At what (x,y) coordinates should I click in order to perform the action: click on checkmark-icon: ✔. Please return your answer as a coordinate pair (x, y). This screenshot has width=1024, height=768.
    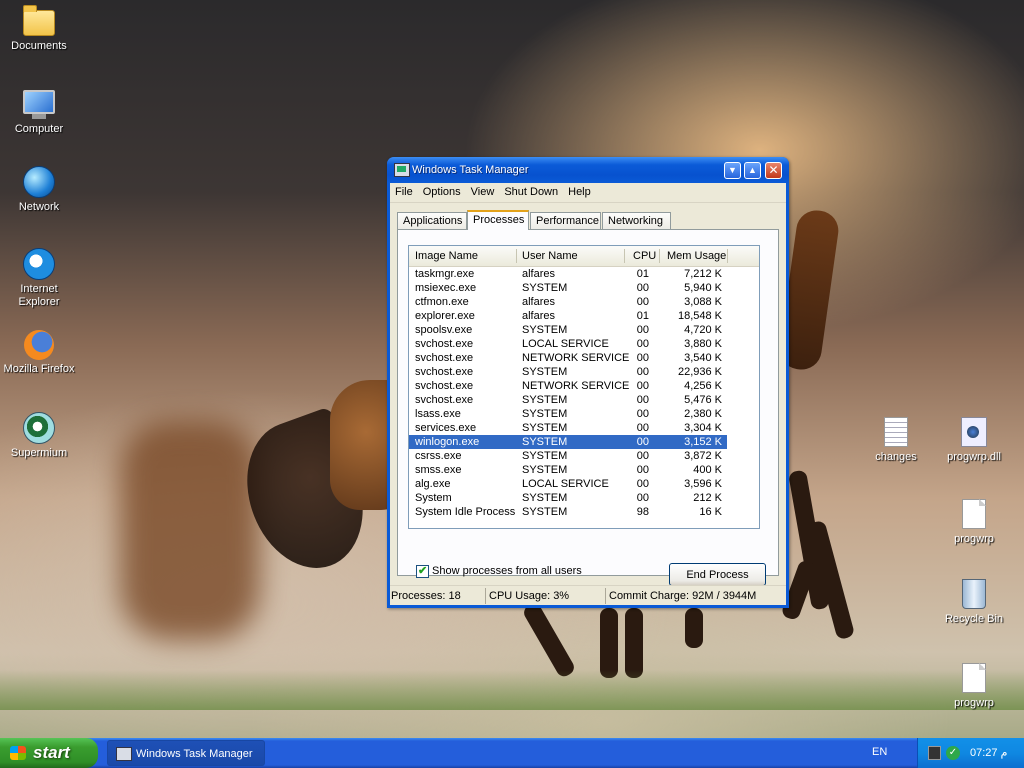
    Looking at the image, I should click on (423, 571).